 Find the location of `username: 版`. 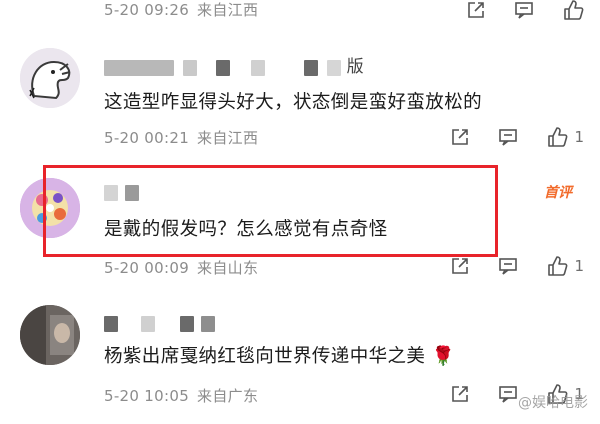

username: 版 is located at coordinates (234, 64).